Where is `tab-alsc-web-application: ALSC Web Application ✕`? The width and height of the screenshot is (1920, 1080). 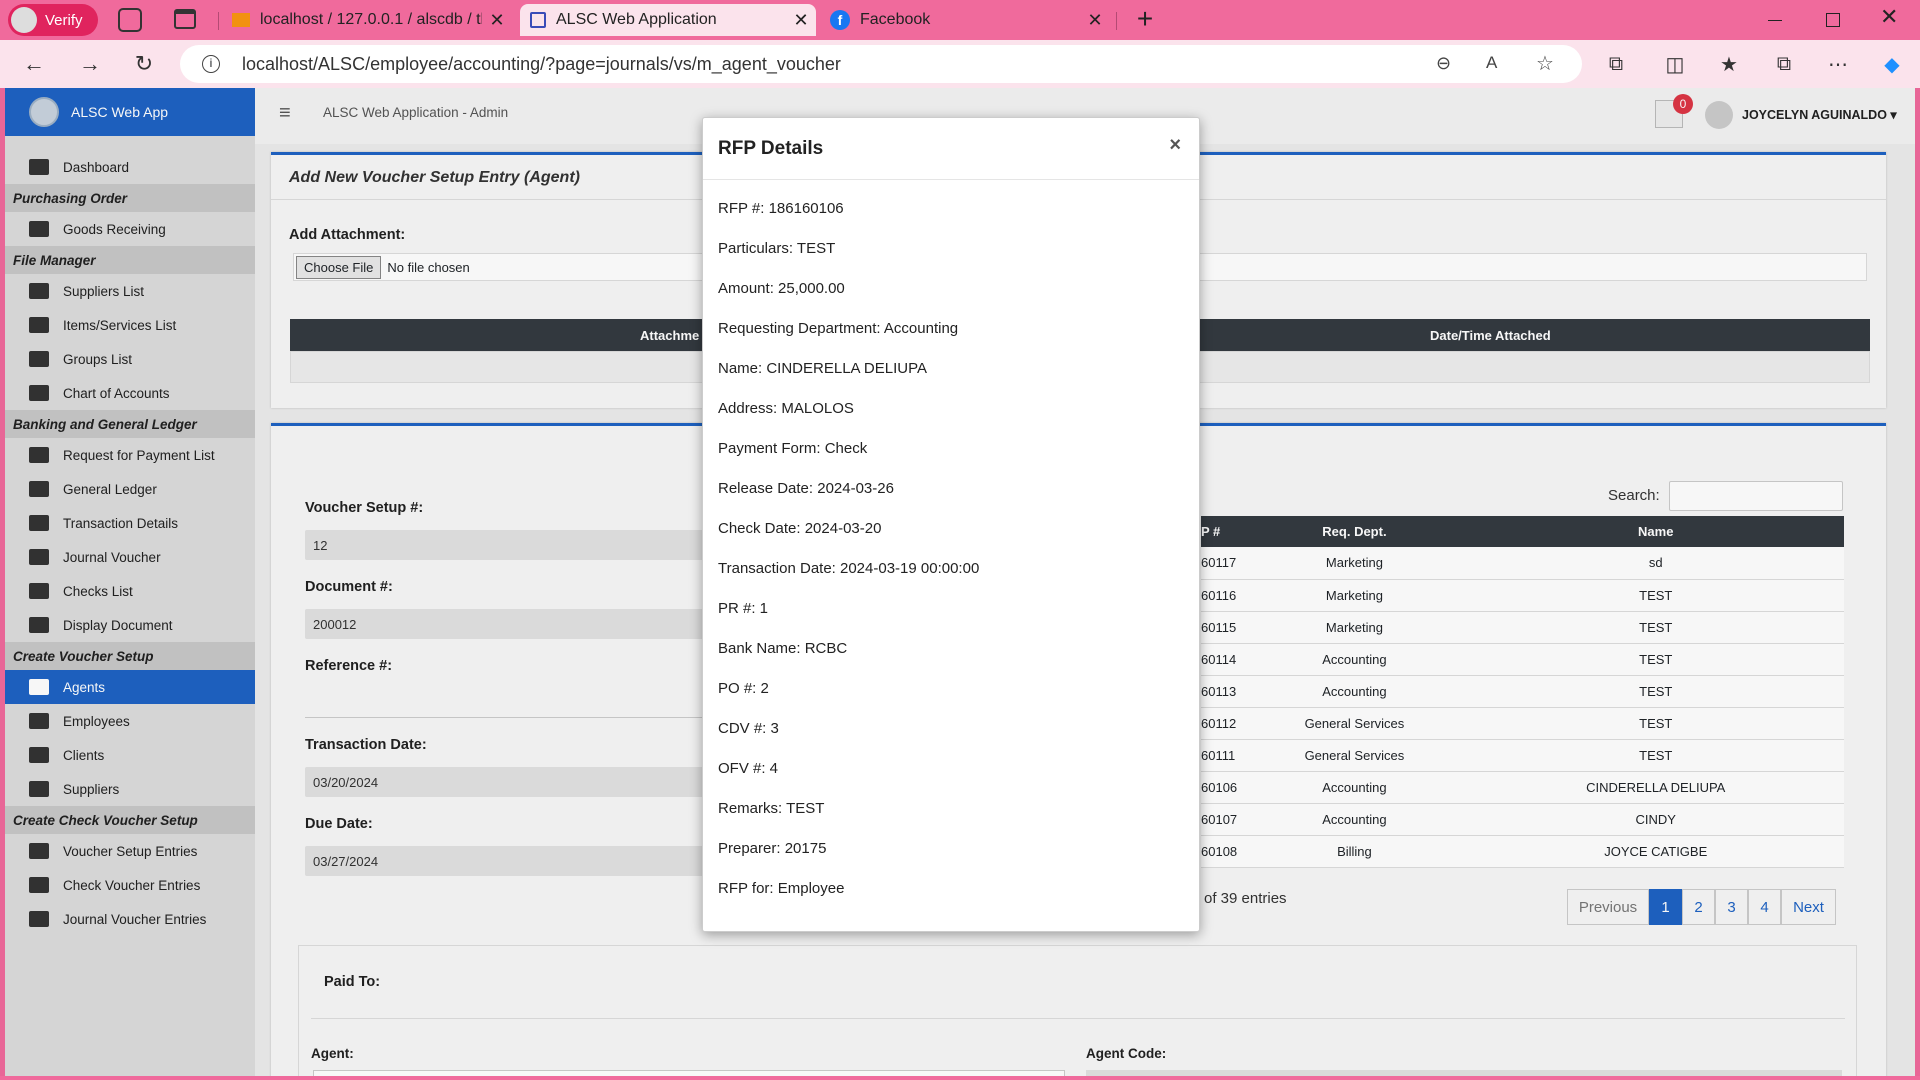
tab-alsc-web-application: ALSC Web Application ✕ is located at coordinates (668, 20).